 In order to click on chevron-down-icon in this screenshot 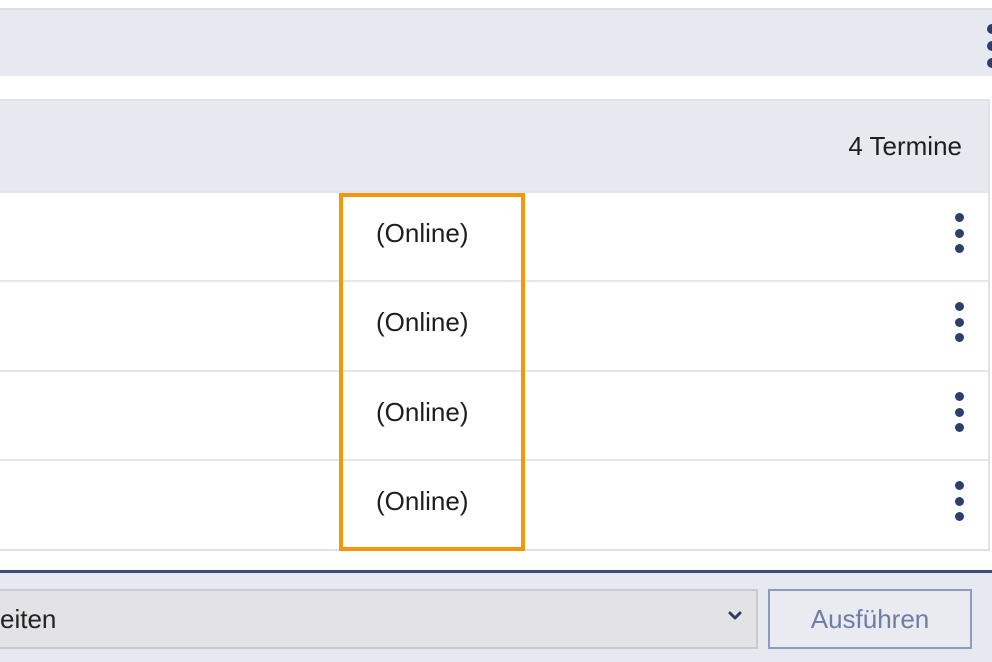, I will do `click(735, 615)`.